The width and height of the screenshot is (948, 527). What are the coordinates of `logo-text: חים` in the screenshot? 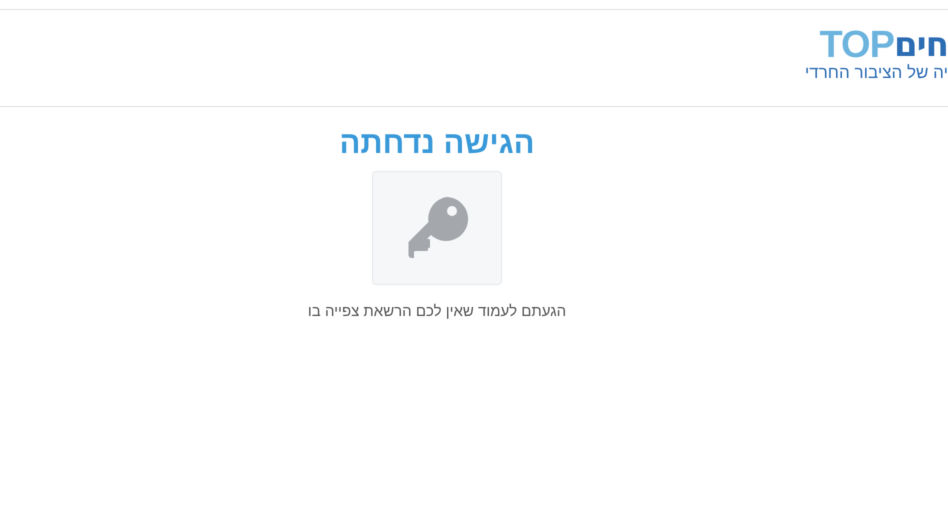 It's located at (921, 45).